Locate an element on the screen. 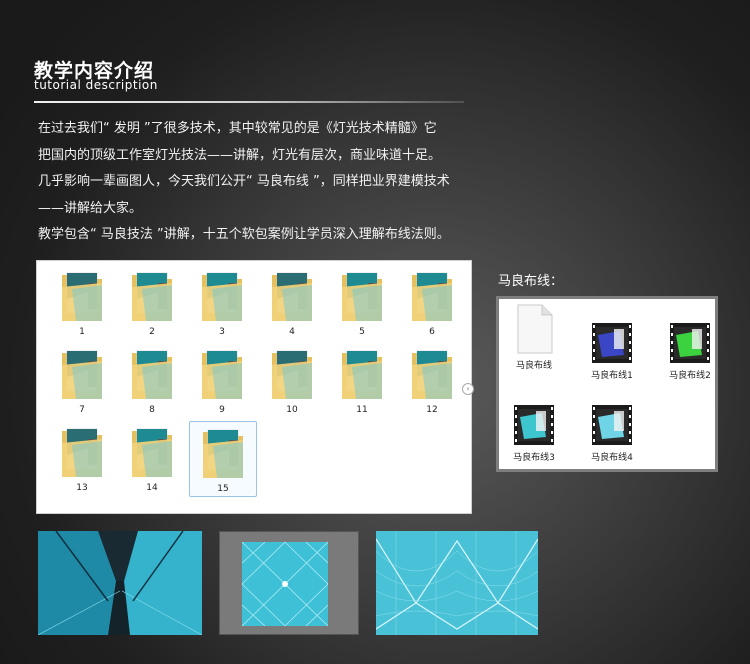 The width and height of the screenshot is (750, 664). folder-label: 9 is located at coordinates (222, 410).